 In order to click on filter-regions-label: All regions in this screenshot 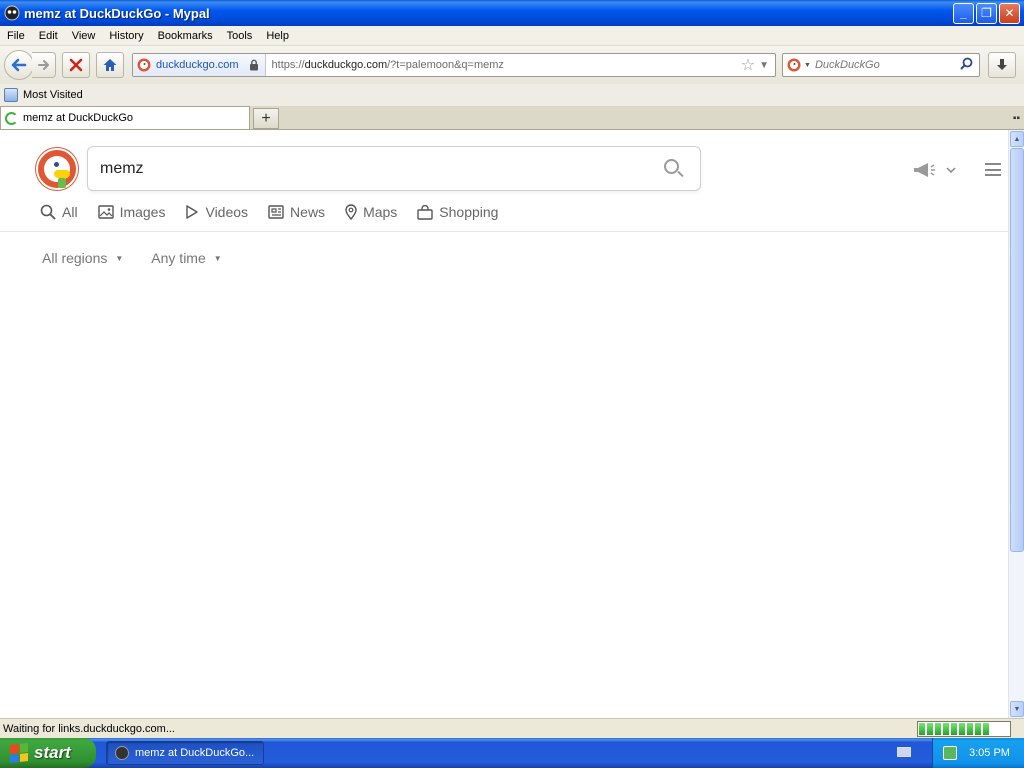, I will do `click(75, 258)`.